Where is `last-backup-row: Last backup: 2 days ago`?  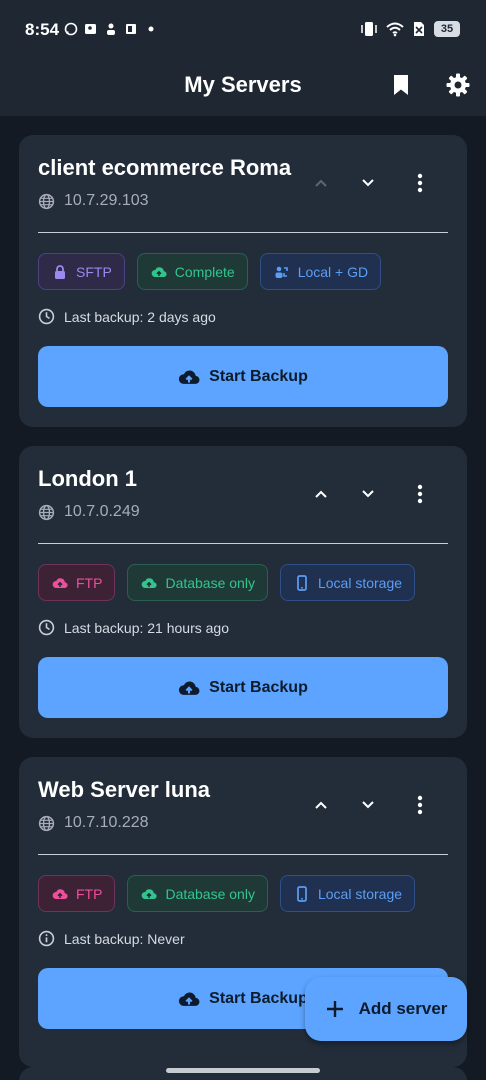 last-backup-row: Last backup: 2 days ago is located at coordinates (127, 316).